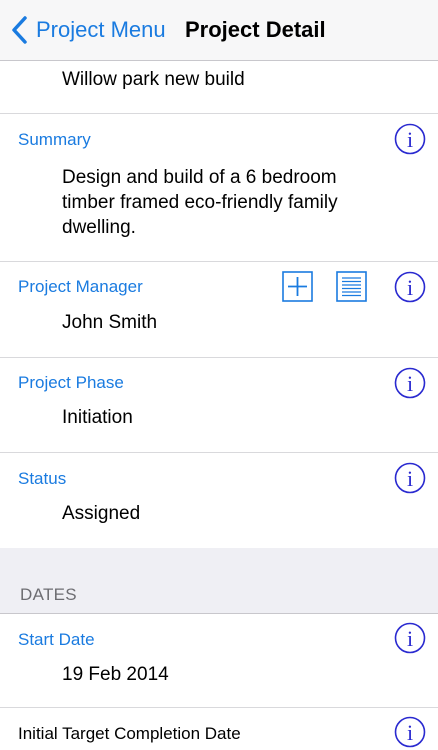 The image size is (438, 750). I want to click on project-name-row: Willow park new build, so click(219, 87).